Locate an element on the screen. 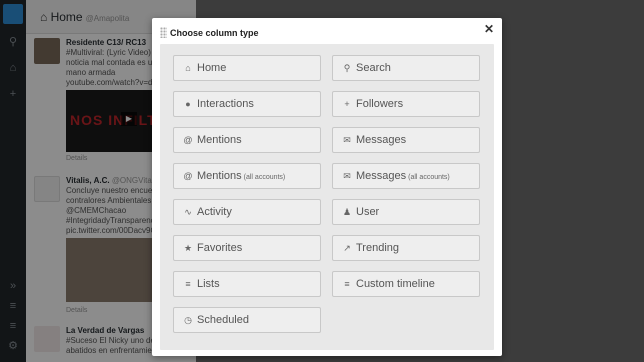 This screenshot has height=362, width=644. column-type-scheduled-button: ◷ Scheduled is located at coordinates (247, 320).